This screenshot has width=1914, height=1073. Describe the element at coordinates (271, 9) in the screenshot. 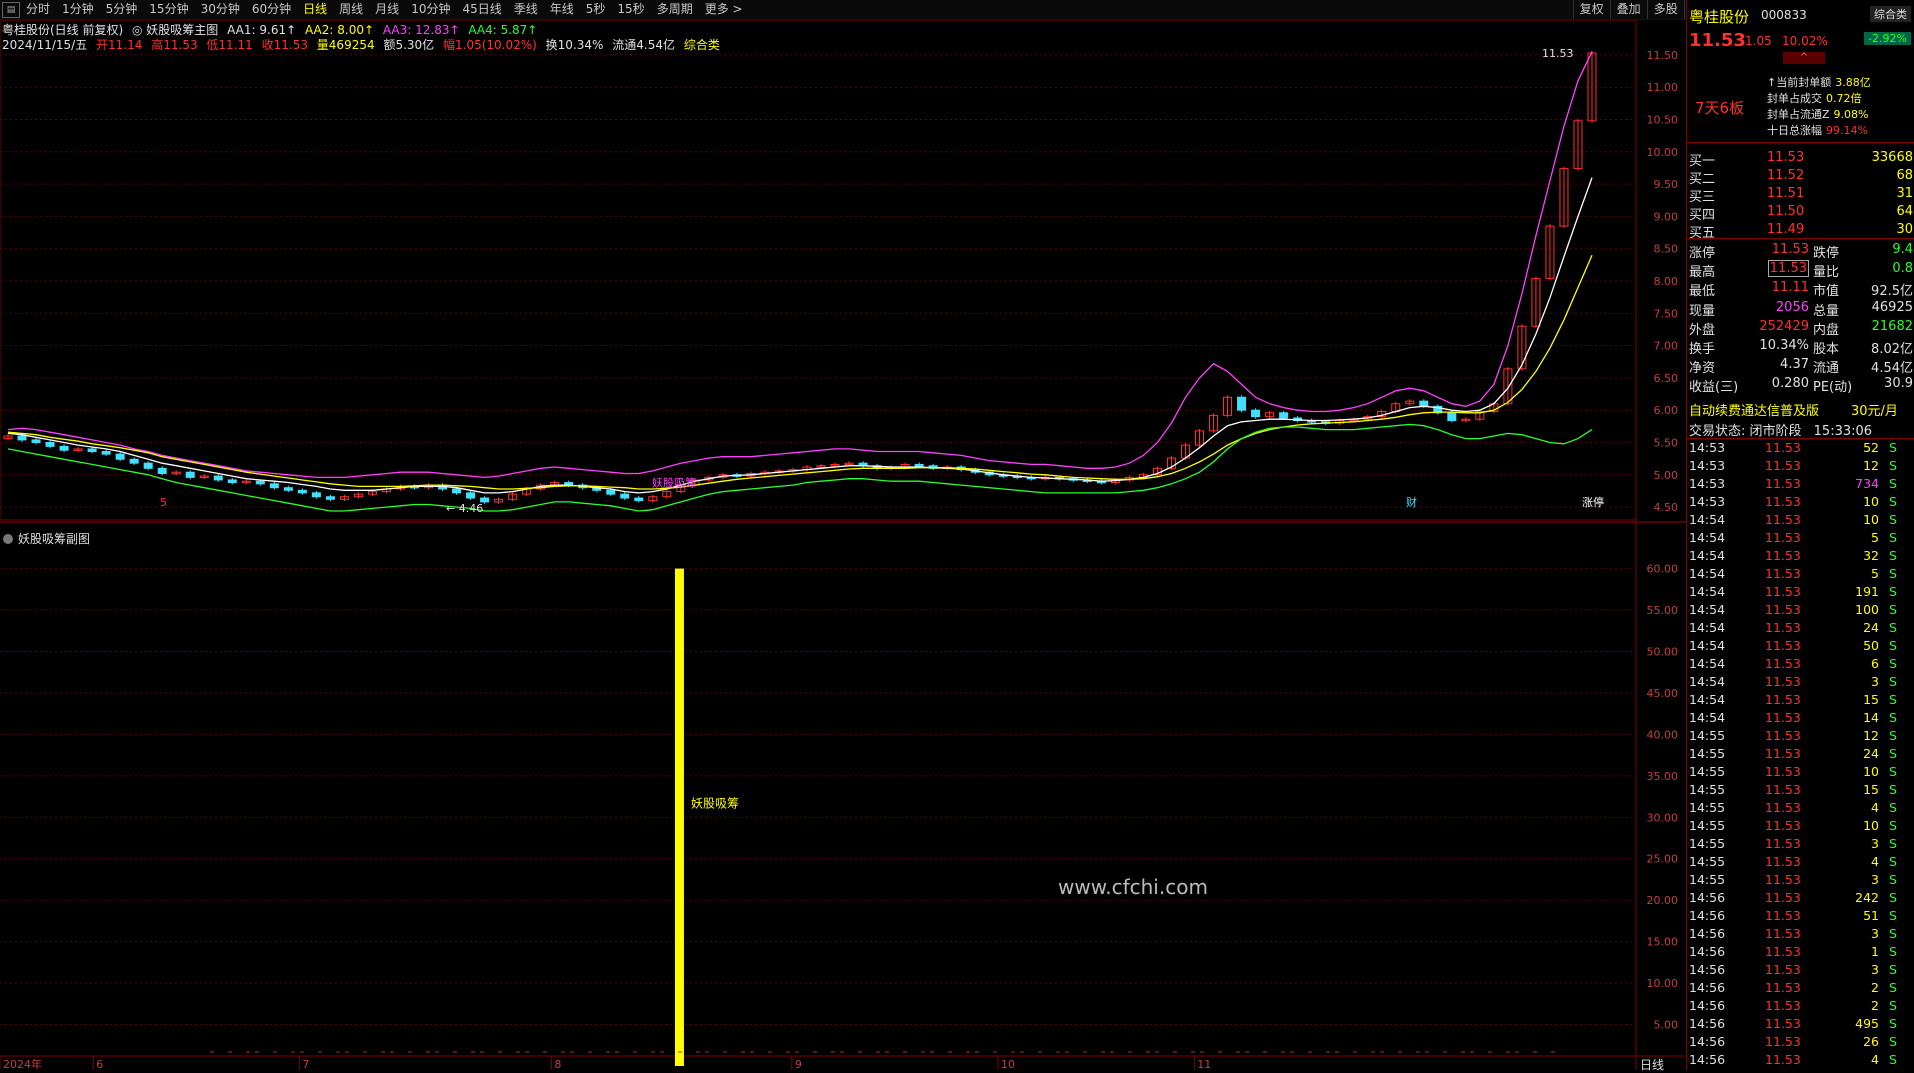

I see `period-tab: 60分钟` at that location.